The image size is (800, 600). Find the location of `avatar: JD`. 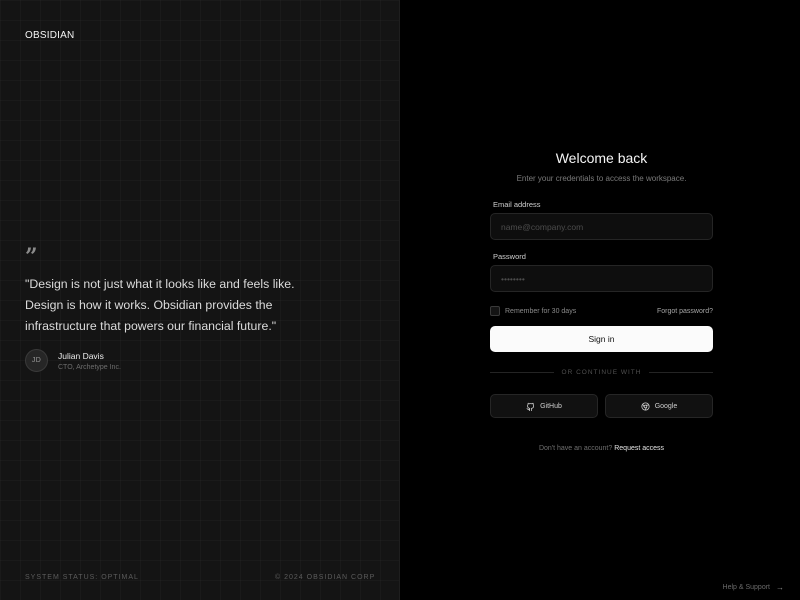

avatar: JD is located at coordinates (36, 360).